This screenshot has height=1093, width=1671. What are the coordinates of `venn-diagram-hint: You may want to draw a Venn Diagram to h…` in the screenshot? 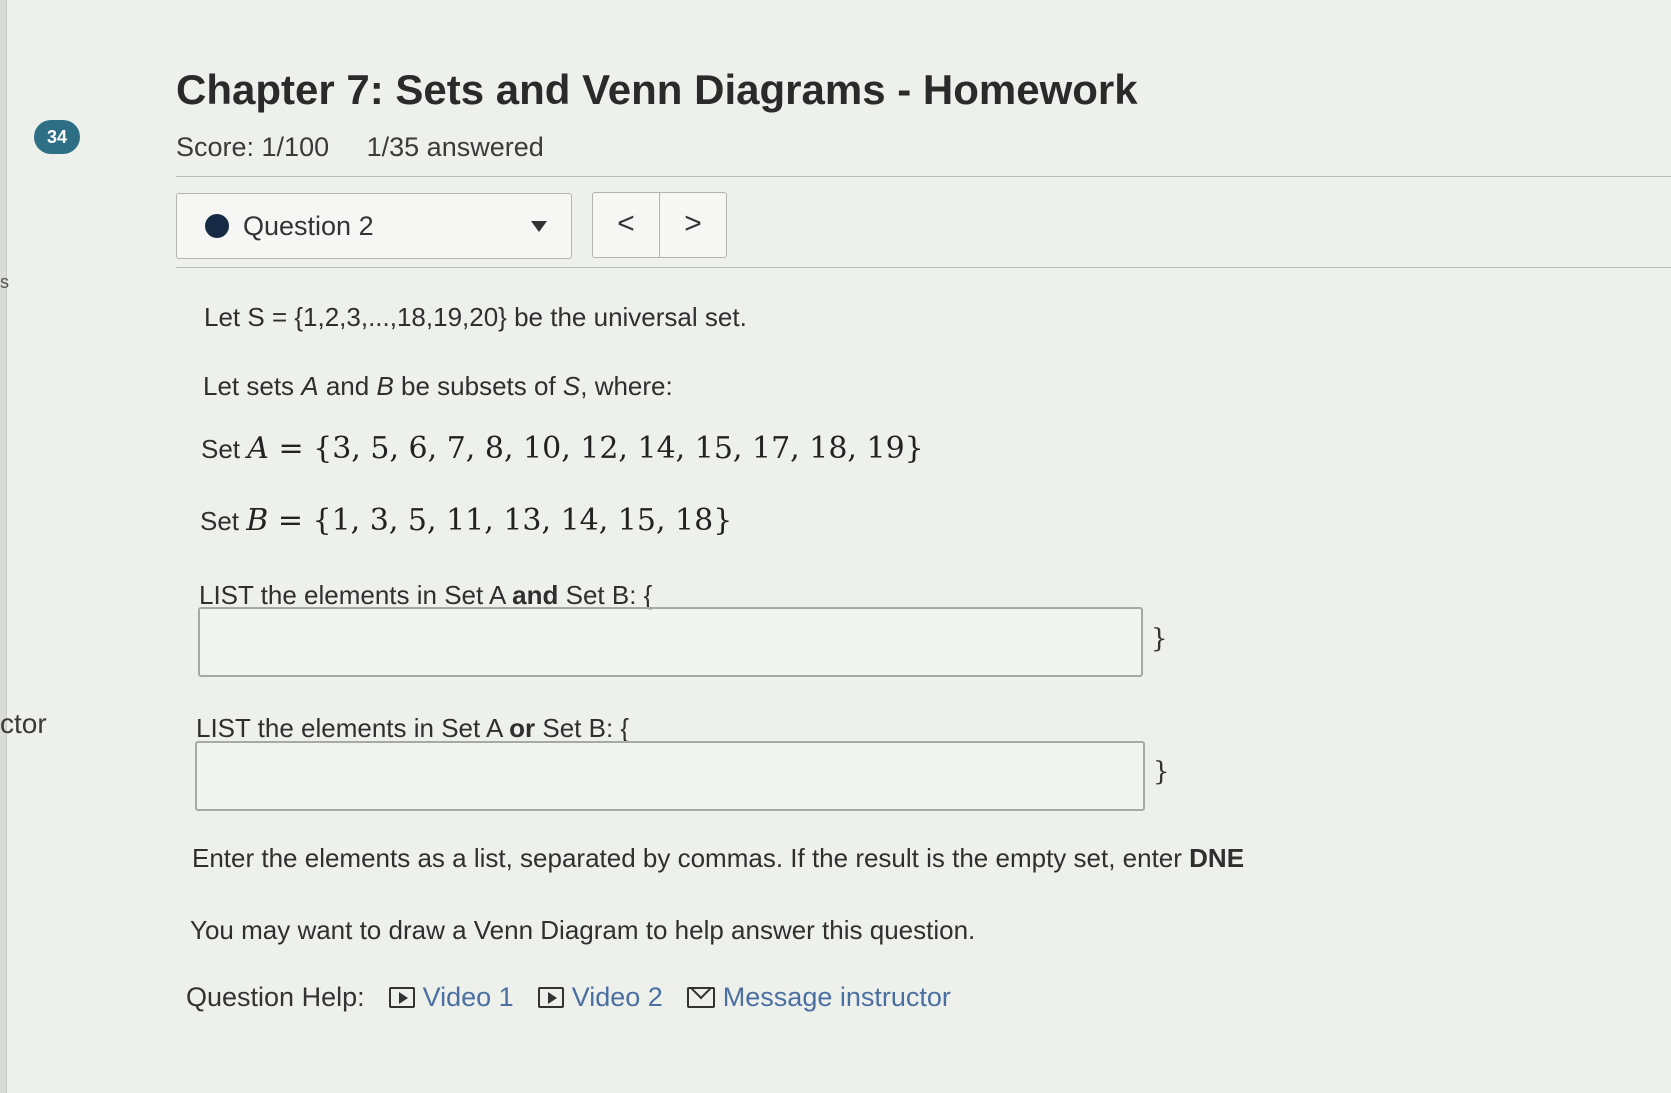 It's located at (583, 930).